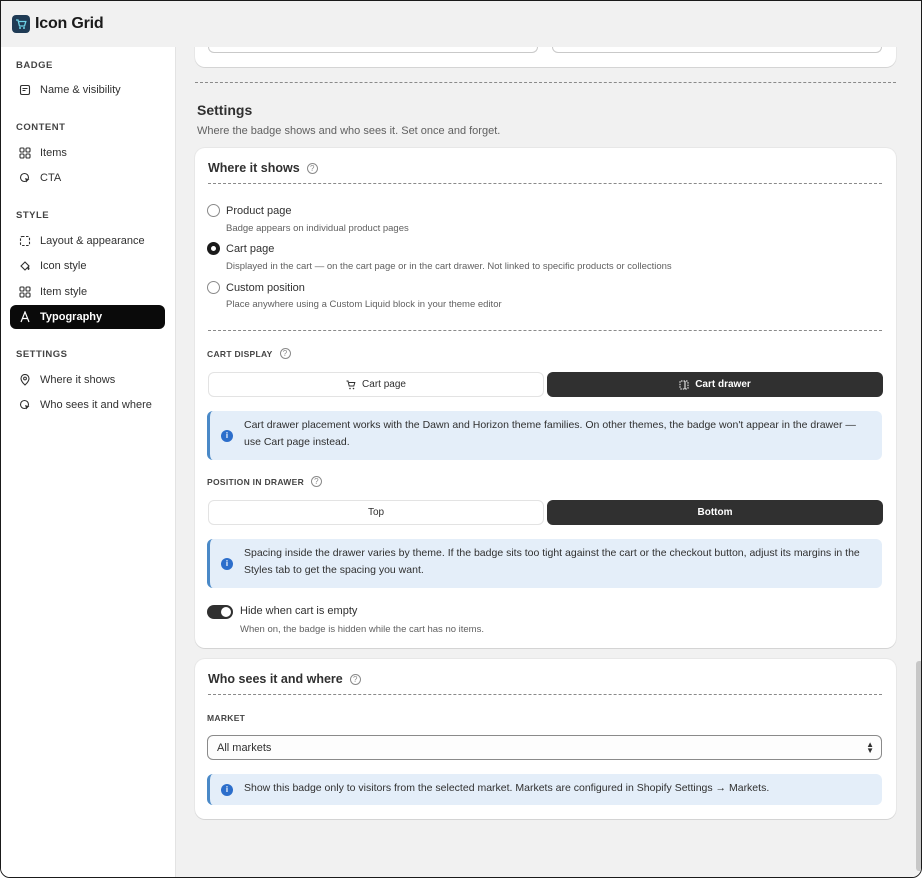  Describe the element at coordinates (545, 82) in the screenshot. I see `section-divider` at that location.